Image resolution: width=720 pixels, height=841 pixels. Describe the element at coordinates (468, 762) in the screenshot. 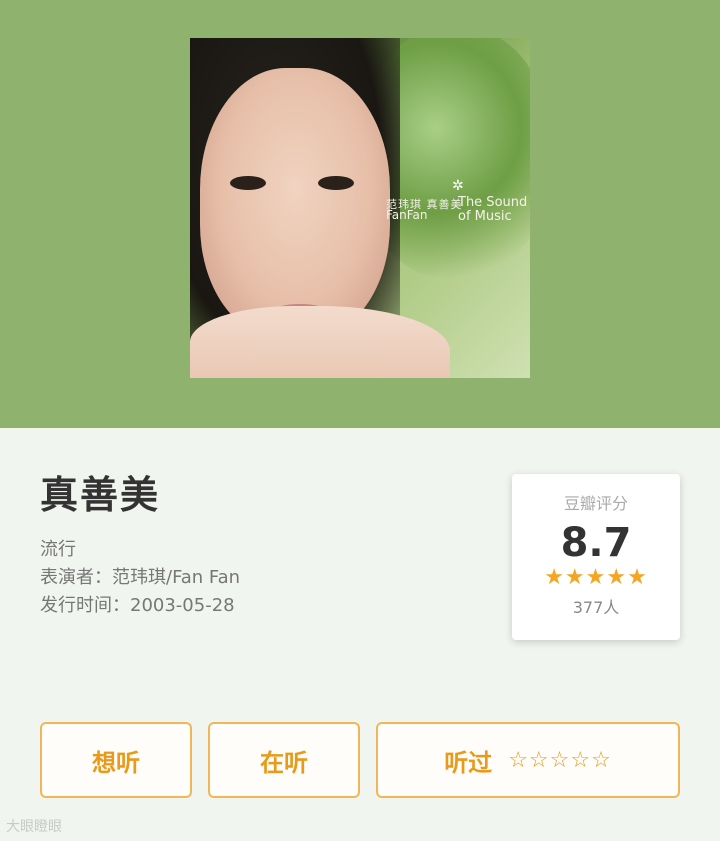

I see `listened-label: 听过` at that location.